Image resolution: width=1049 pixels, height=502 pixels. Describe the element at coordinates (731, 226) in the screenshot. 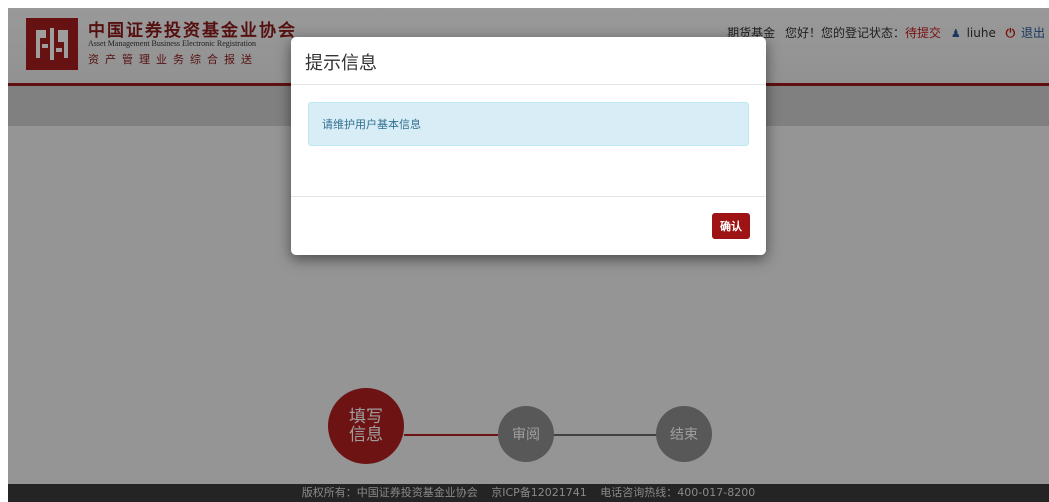

I see `confirm-button: 确认` at that location.